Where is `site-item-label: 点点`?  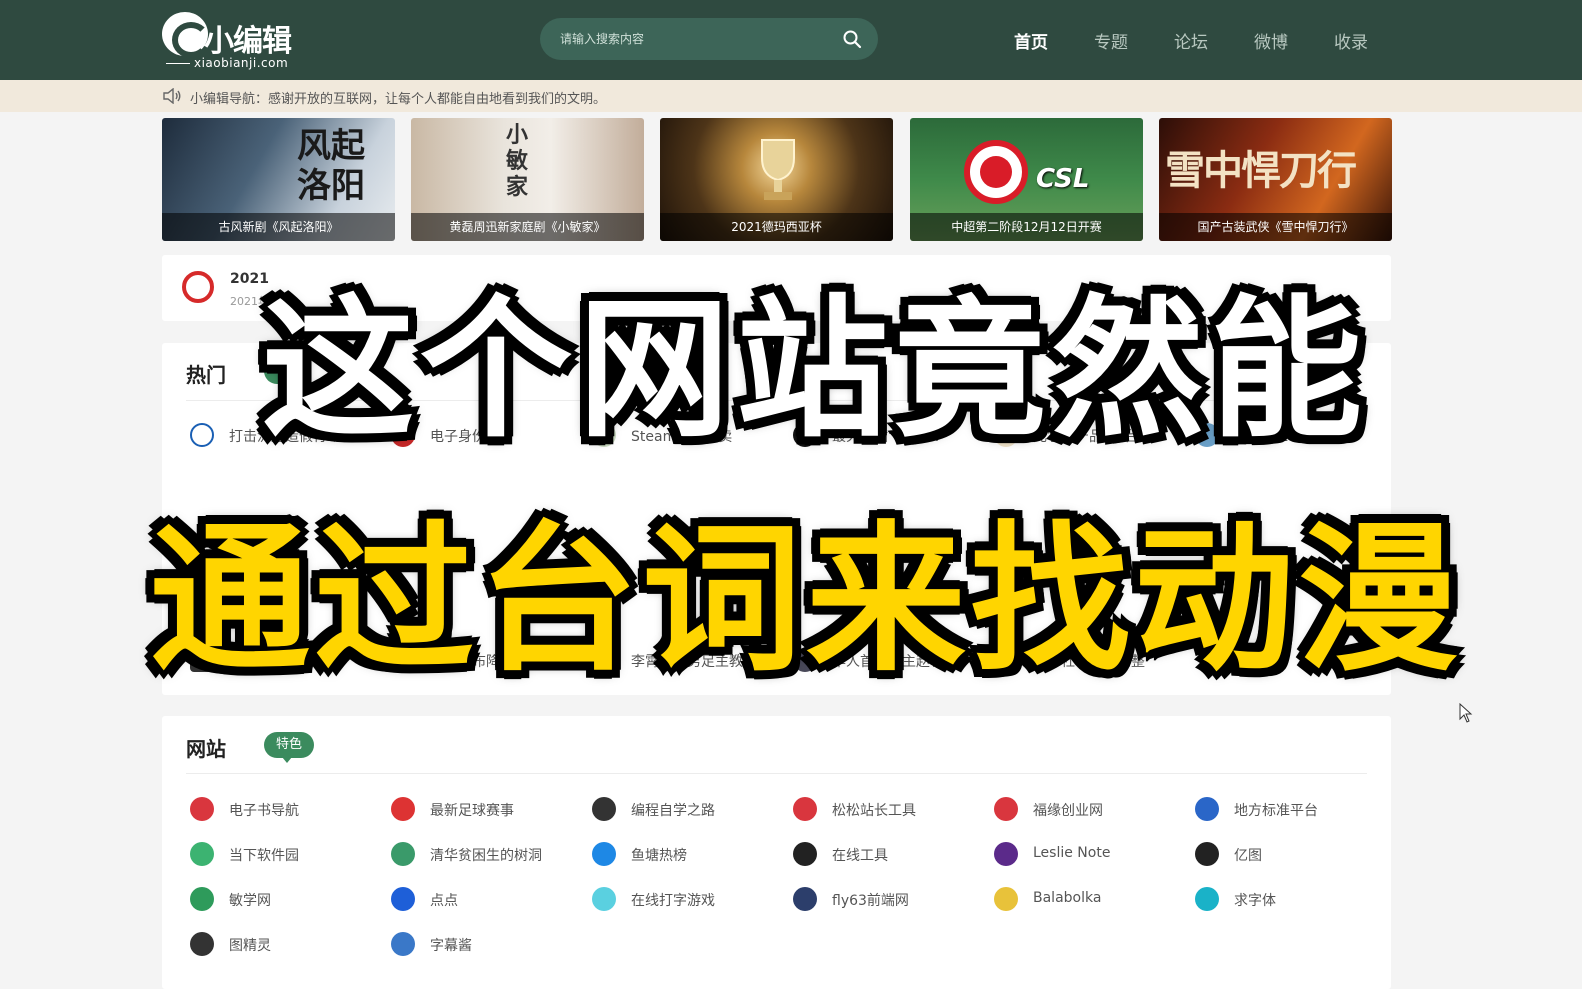 site-item-label: 点点 is located at coordinates (444, 901).